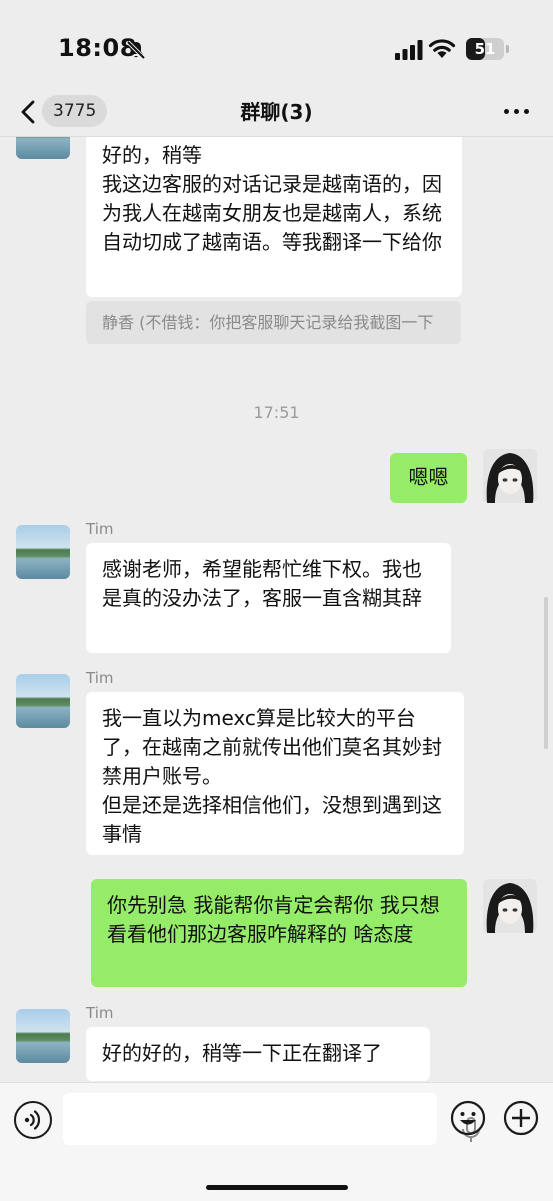 Image resolution: width=553 pixels, height=1201 pixels. What do you see at coordinates (276, 45) in the screenshot?
I see `status-bar: 18:08 51` at bounding box center [276, 45].